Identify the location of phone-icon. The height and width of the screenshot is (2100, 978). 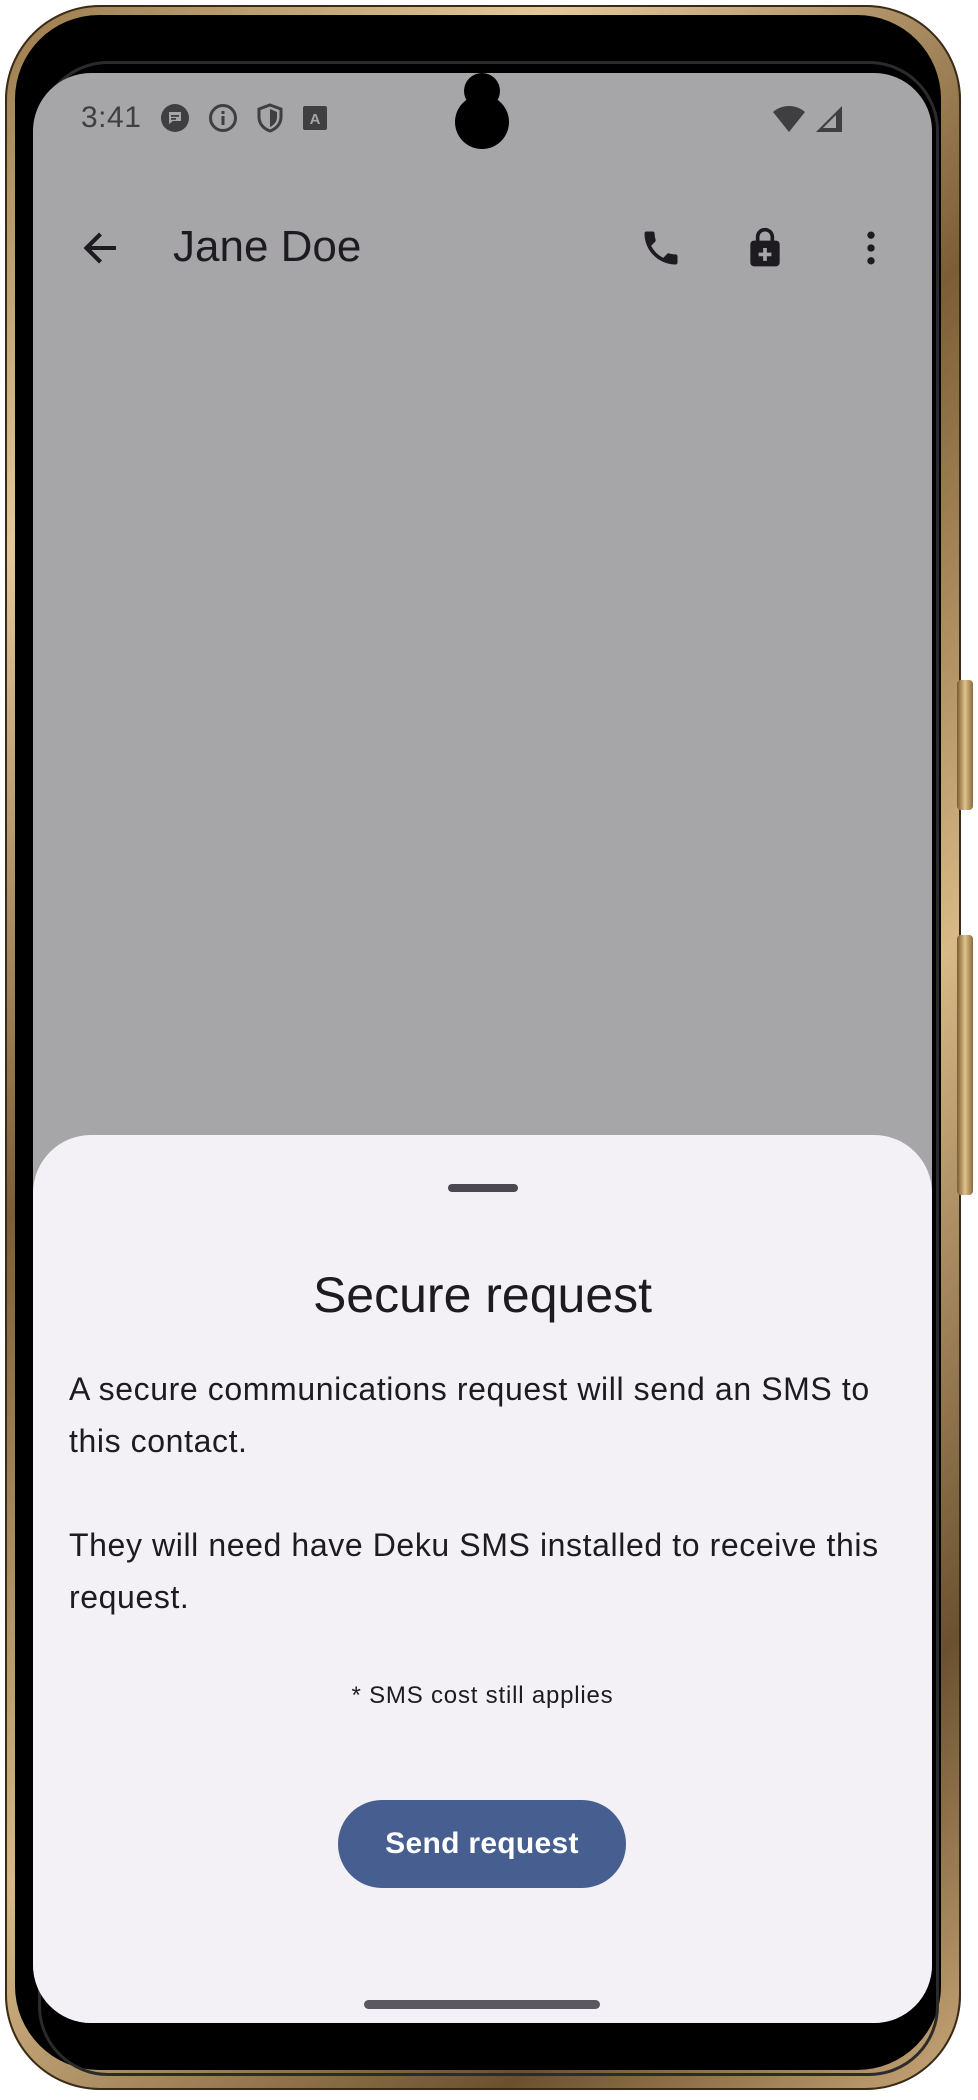
(661, 248).